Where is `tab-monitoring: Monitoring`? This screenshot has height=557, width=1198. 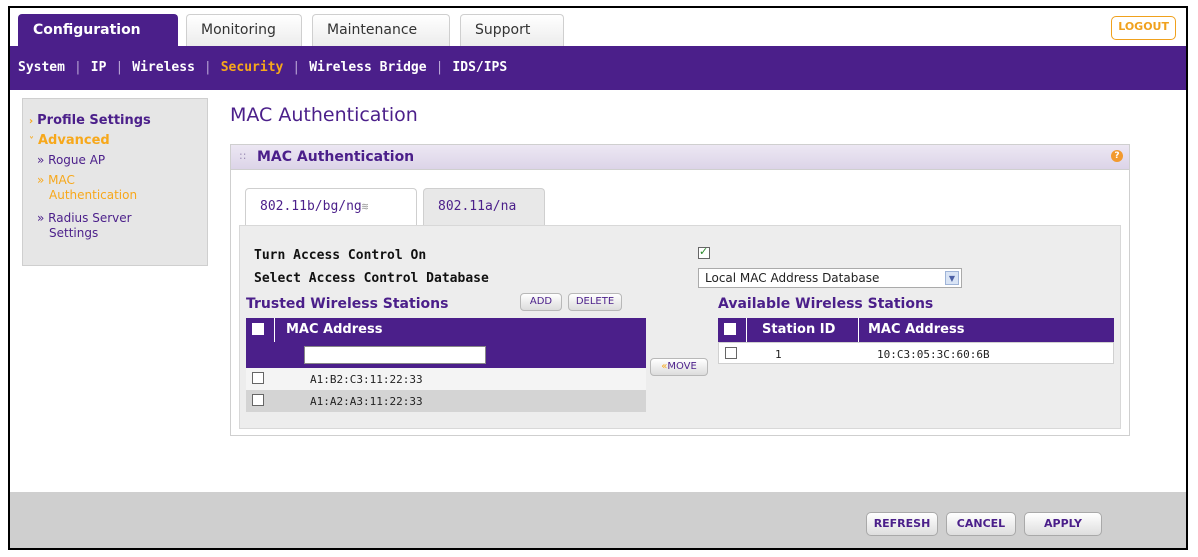
tab-monitoring: Monitoring is located at coordinates (244, 30).